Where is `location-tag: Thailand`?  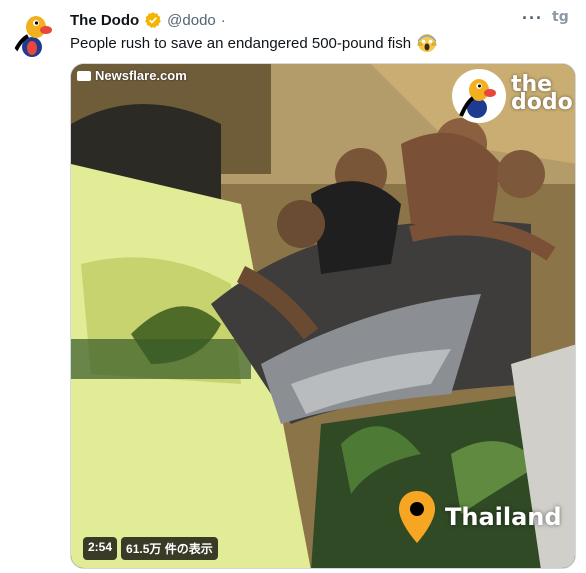
location-tag: Thailand is located at coordinates (479, 517).